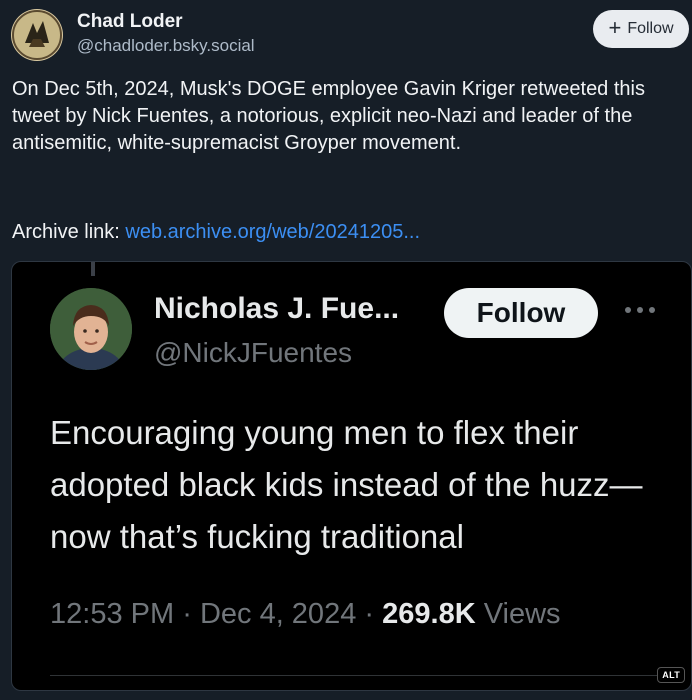 Image resolution: width=692 pixels, height=700 pixels. I want to click on reply-thread-line, so click(93, 269).